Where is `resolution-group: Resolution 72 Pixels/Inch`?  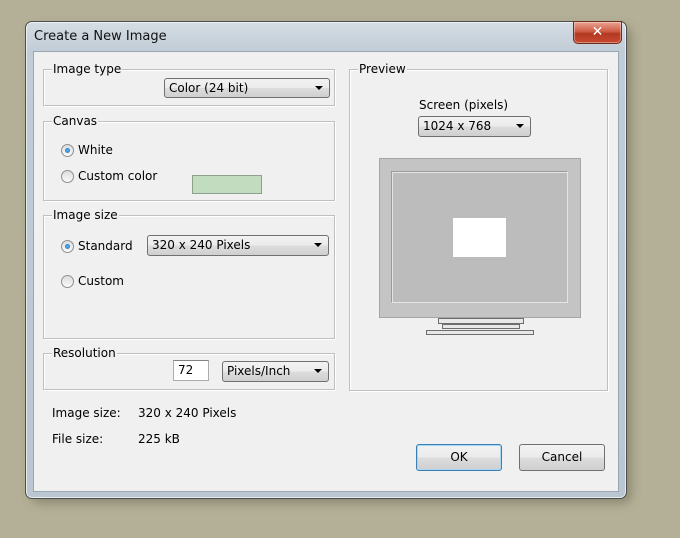 resolution-group: Resolution 72 Pixels/Inch is located at coordinates (189, 368).